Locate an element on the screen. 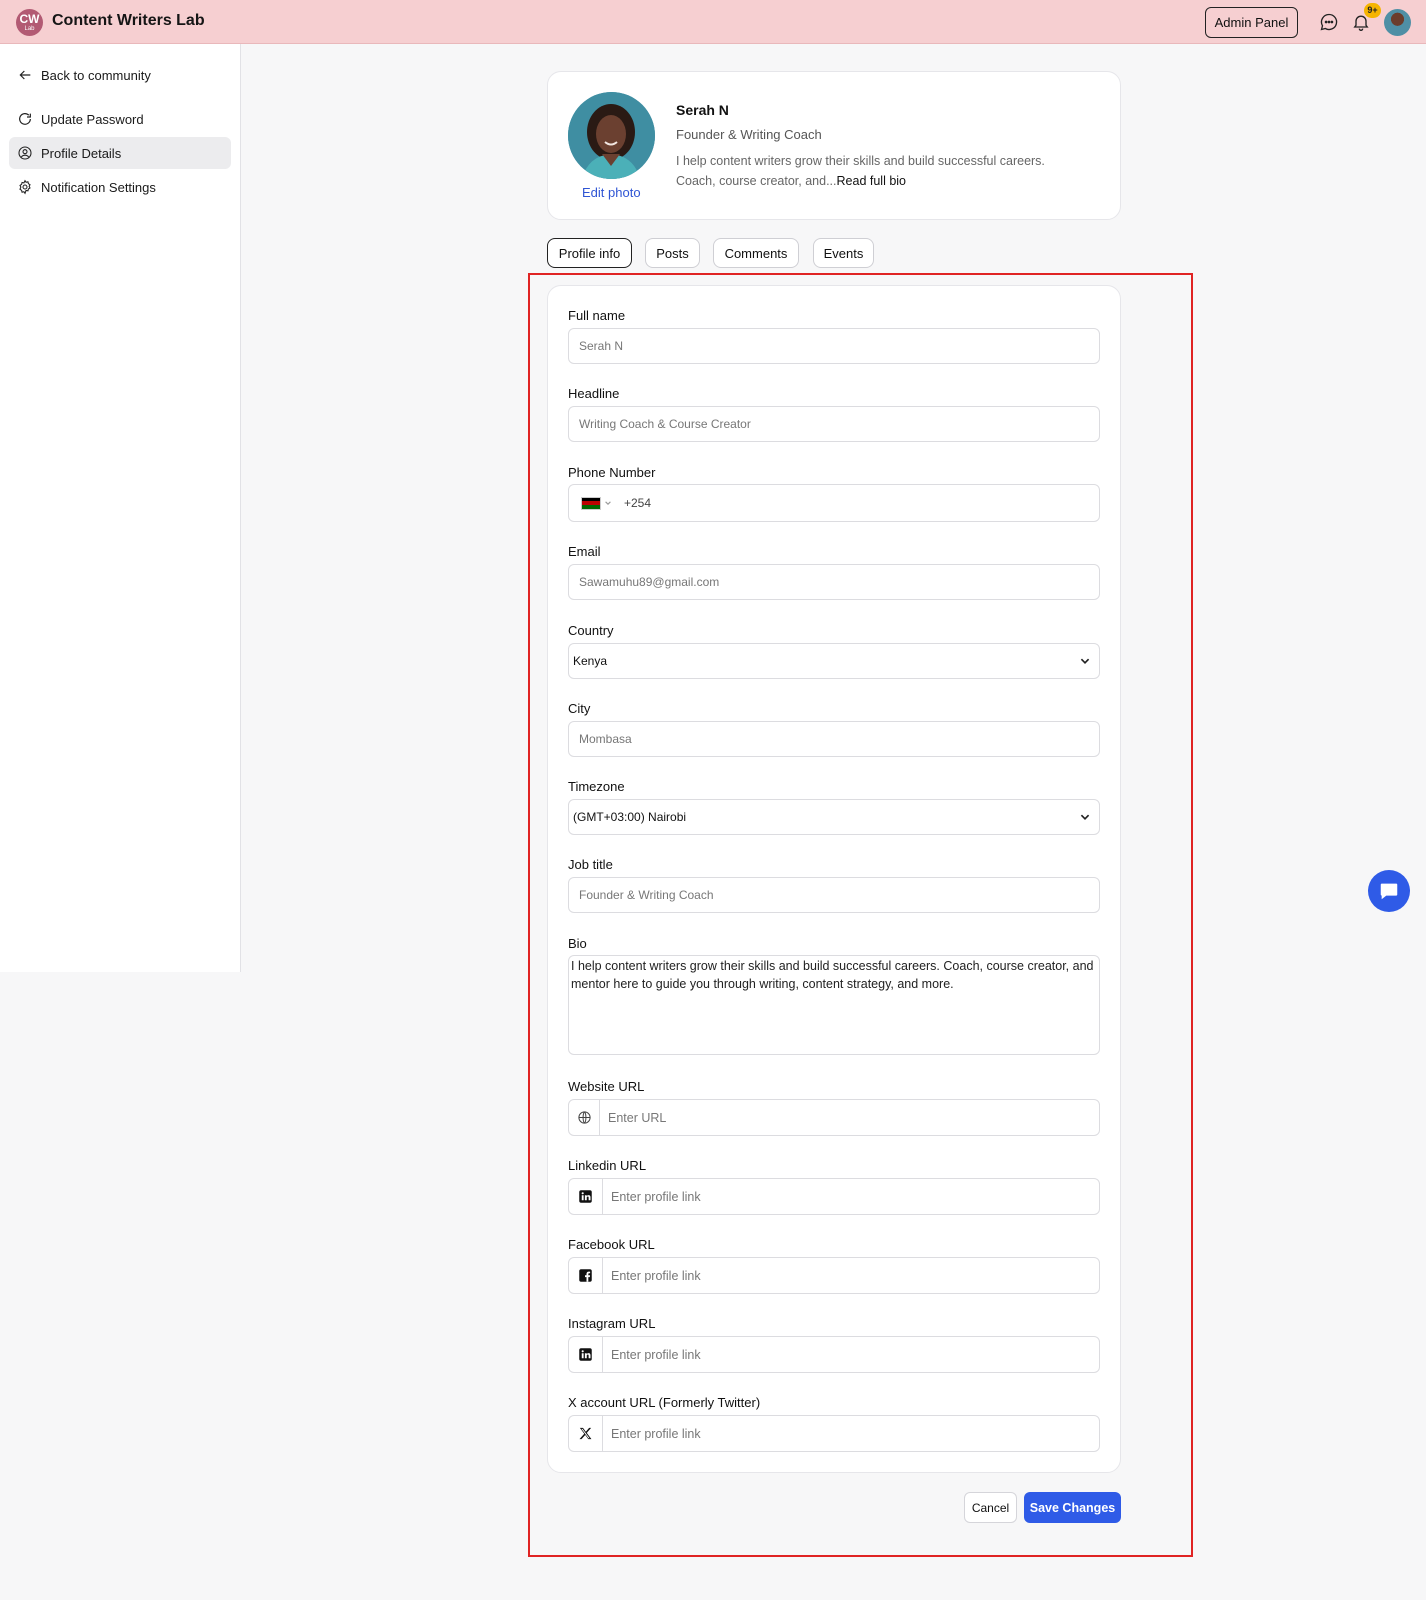 This screenshot has width=1426, height=1600. tab-events: Events is located at coordinates (843, 253).